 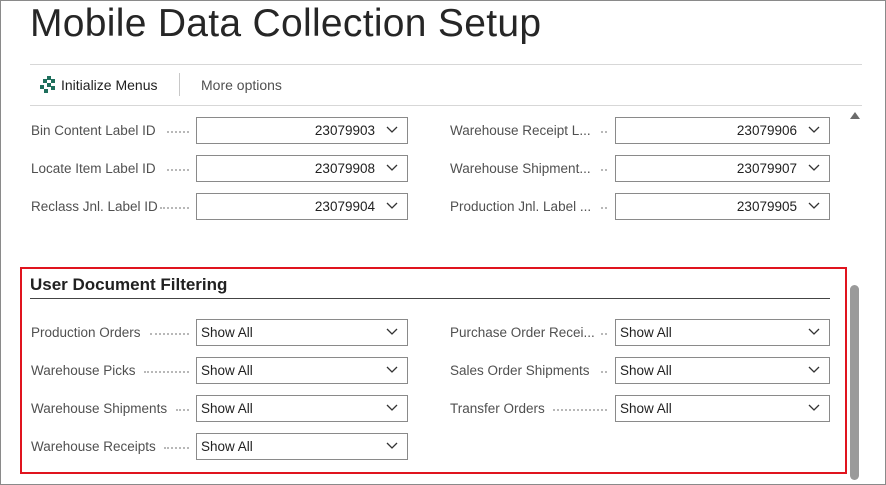 What do you see at coordinates (302, 168) in the screenshot?
I see `locate-item-label-id-select: 23079908` at bounding box center [302, 168].